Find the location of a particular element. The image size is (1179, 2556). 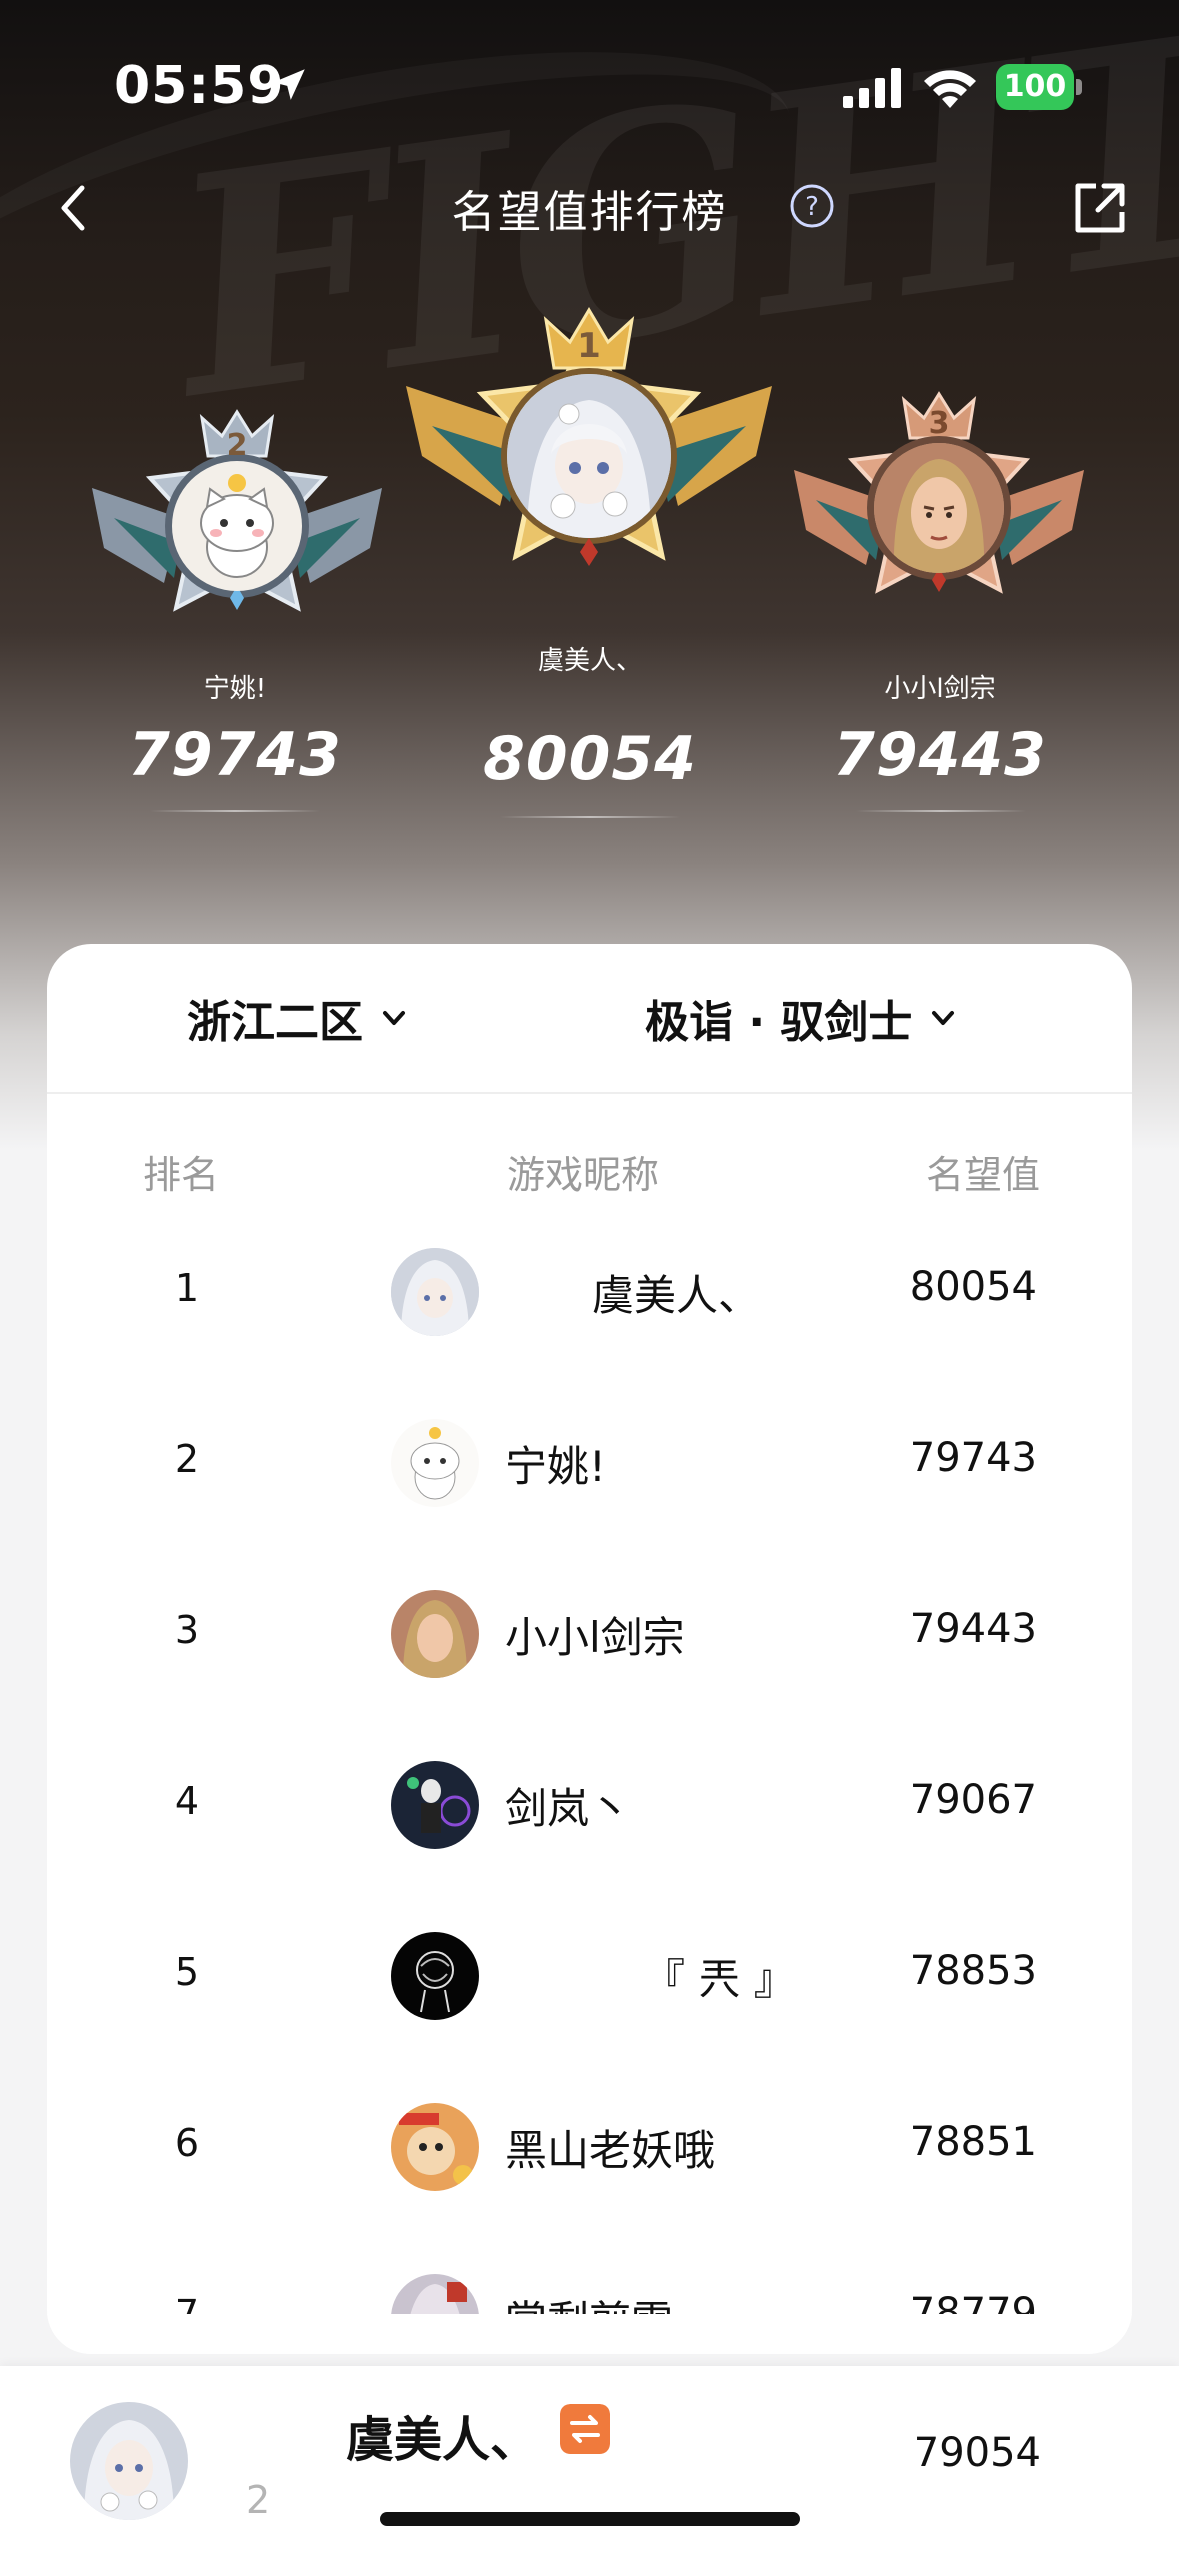

header-rank: 排名 is located at coordinates (181, 1175).